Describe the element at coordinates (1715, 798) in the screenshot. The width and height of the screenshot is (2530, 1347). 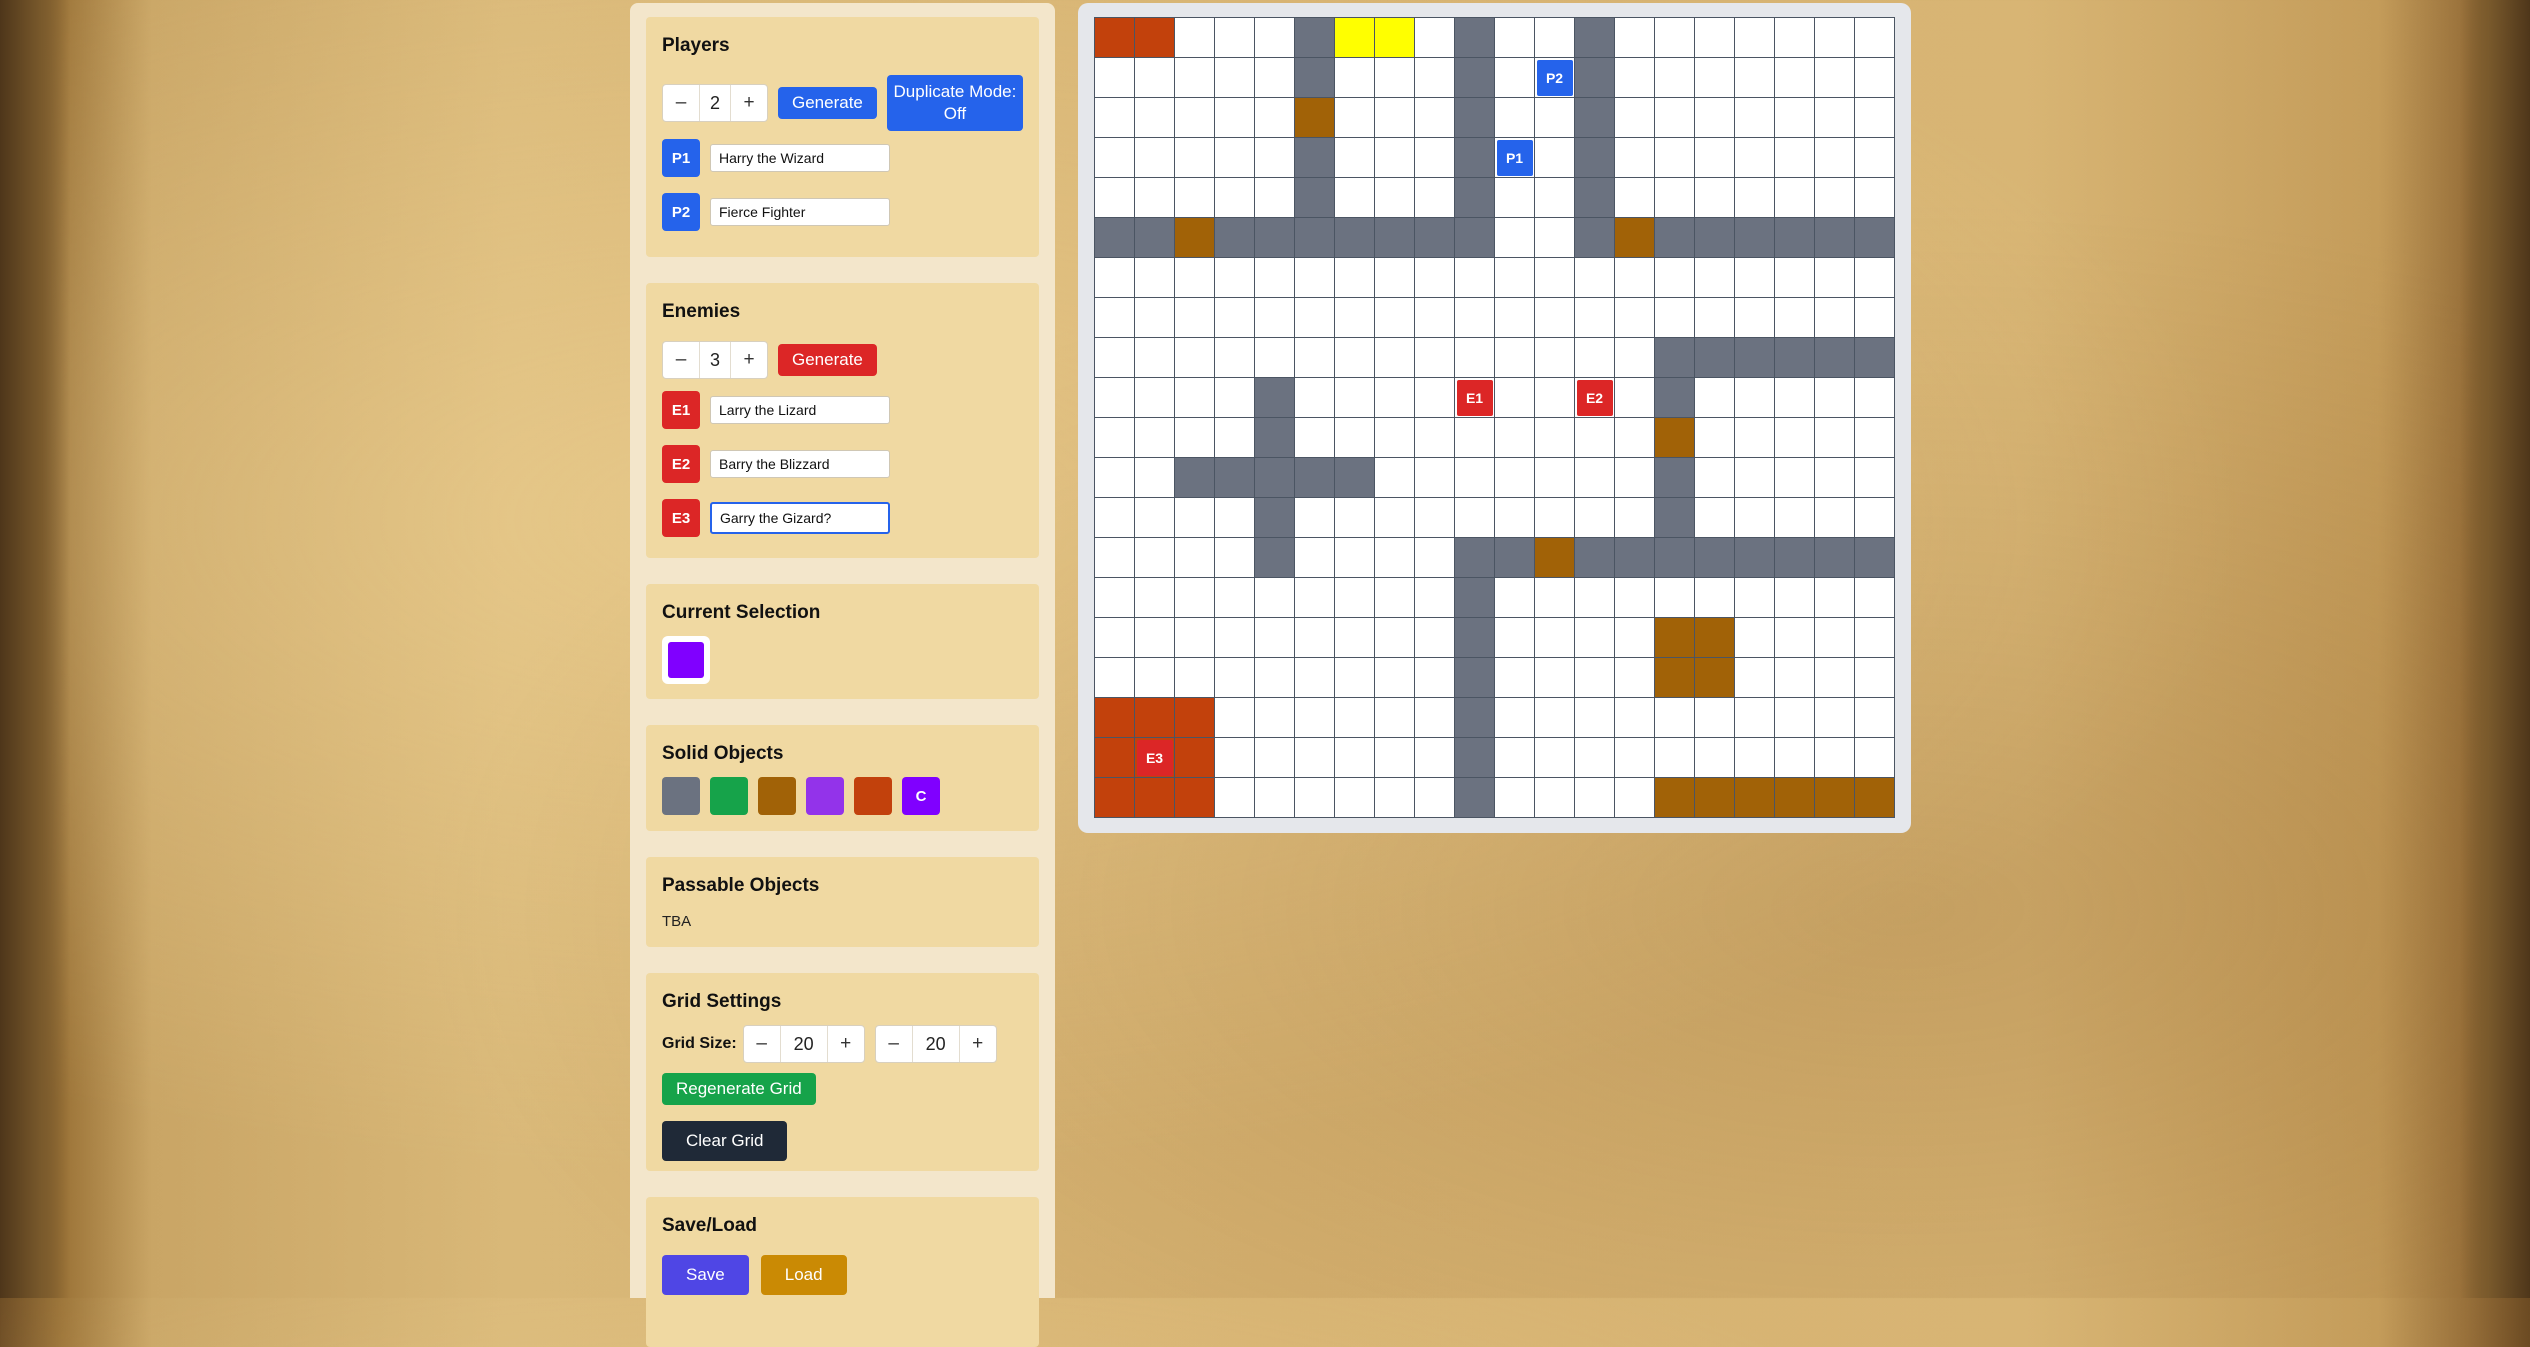
I see `brown-cell` at that location.